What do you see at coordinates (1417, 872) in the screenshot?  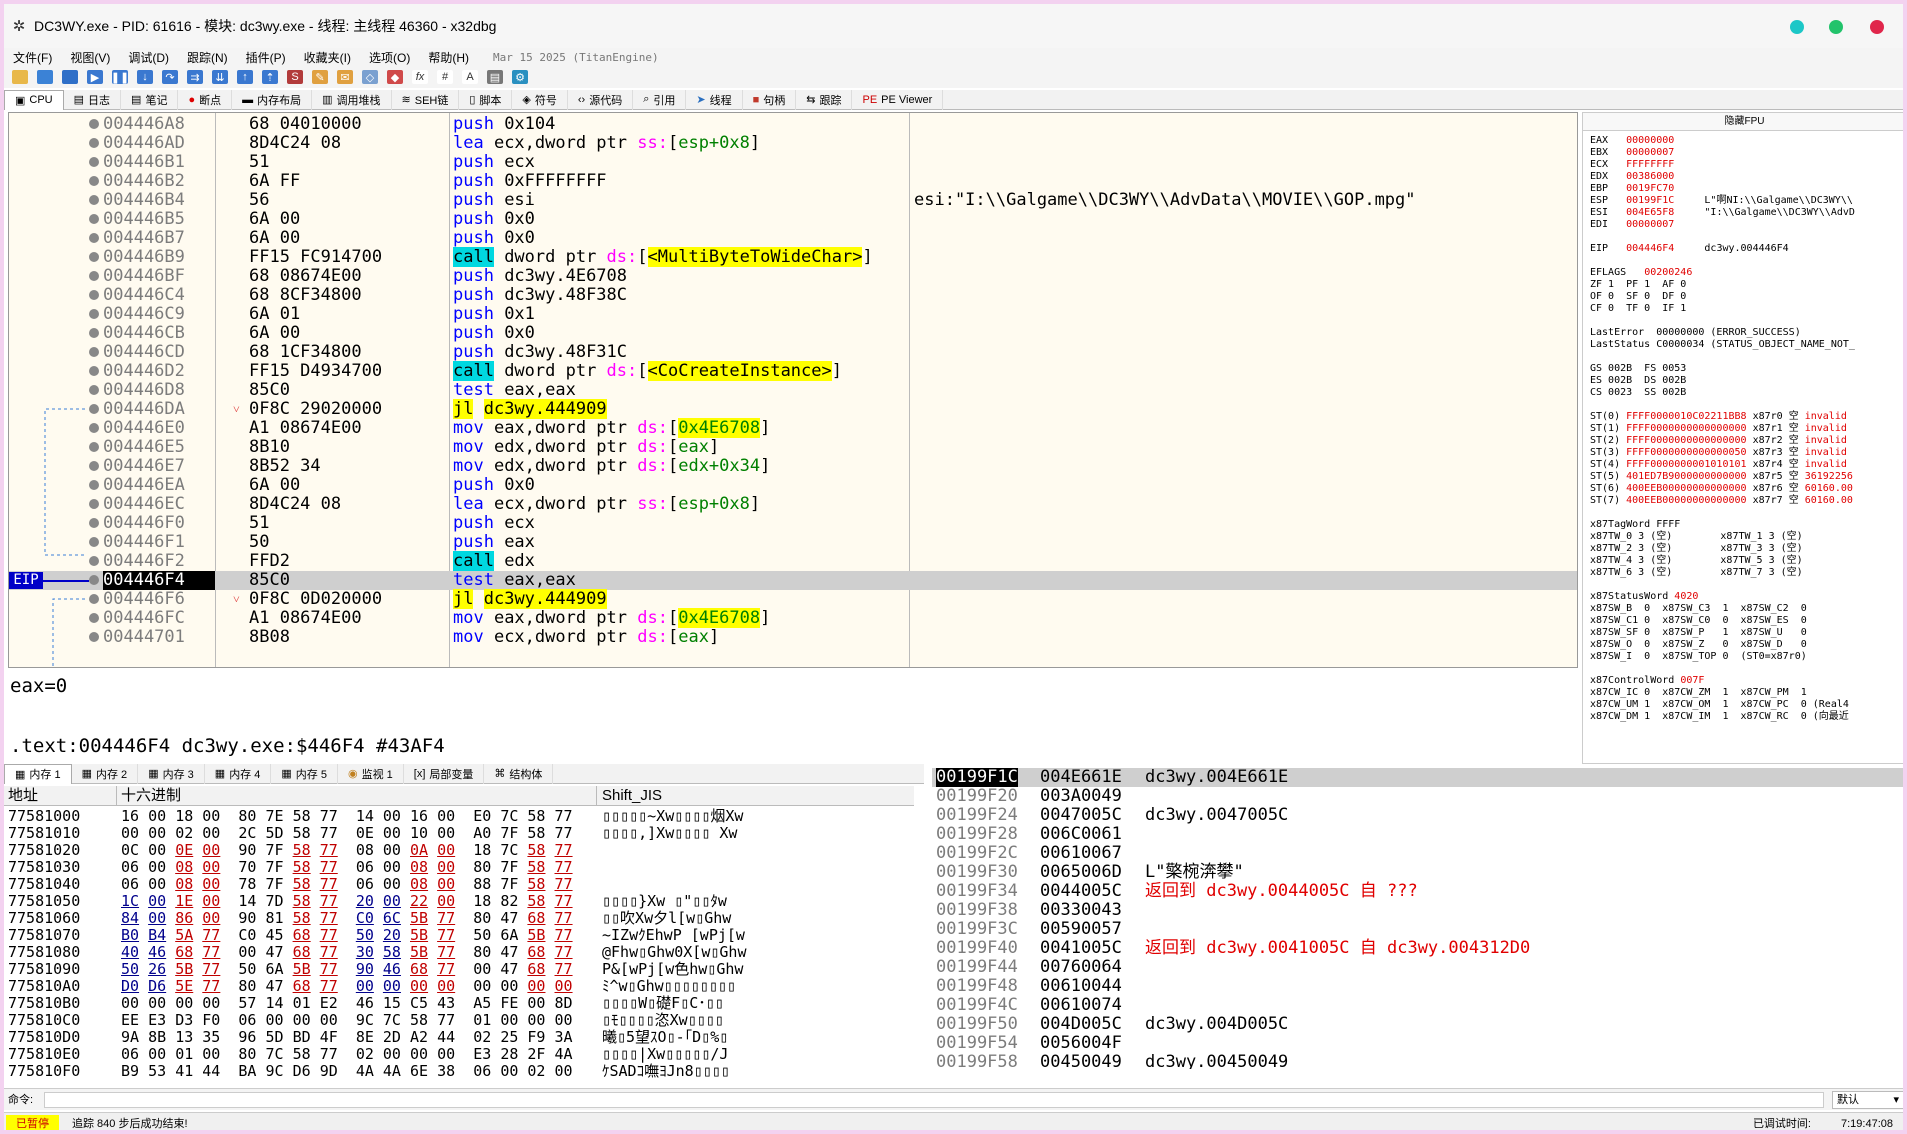 I see `stack-row: 00199F30 0065006D L"檠椀渀攀"` at bounding box center [1417, 872].